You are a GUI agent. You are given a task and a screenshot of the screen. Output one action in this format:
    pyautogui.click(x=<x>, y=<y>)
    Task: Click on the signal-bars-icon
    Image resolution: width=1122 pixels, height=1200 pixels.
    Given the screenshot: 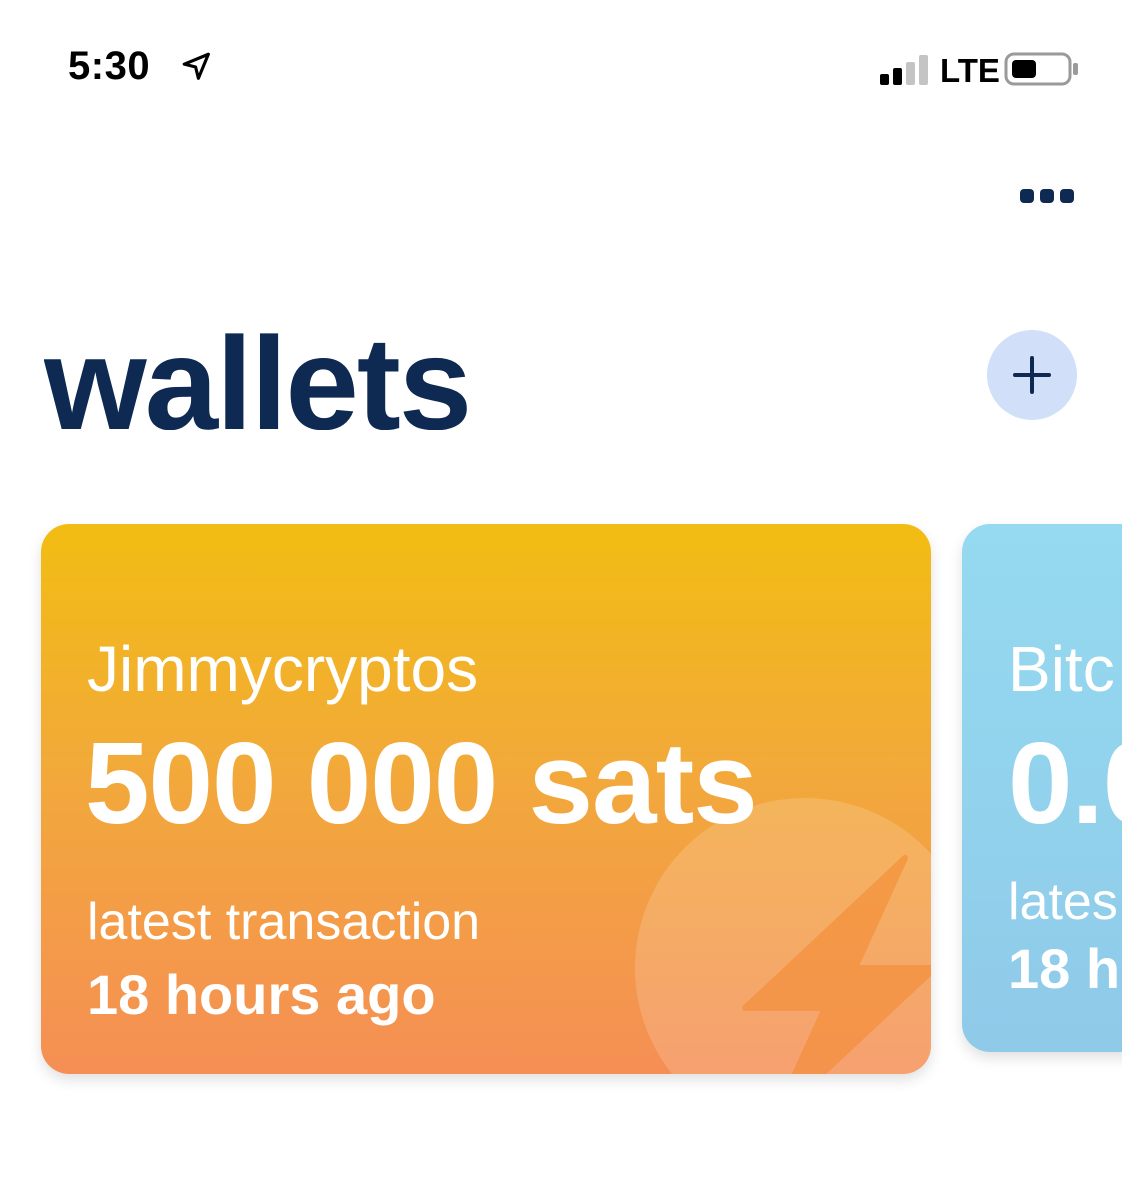 What is the action you would take?
    pyautogui.click(x=904, y=70)
    